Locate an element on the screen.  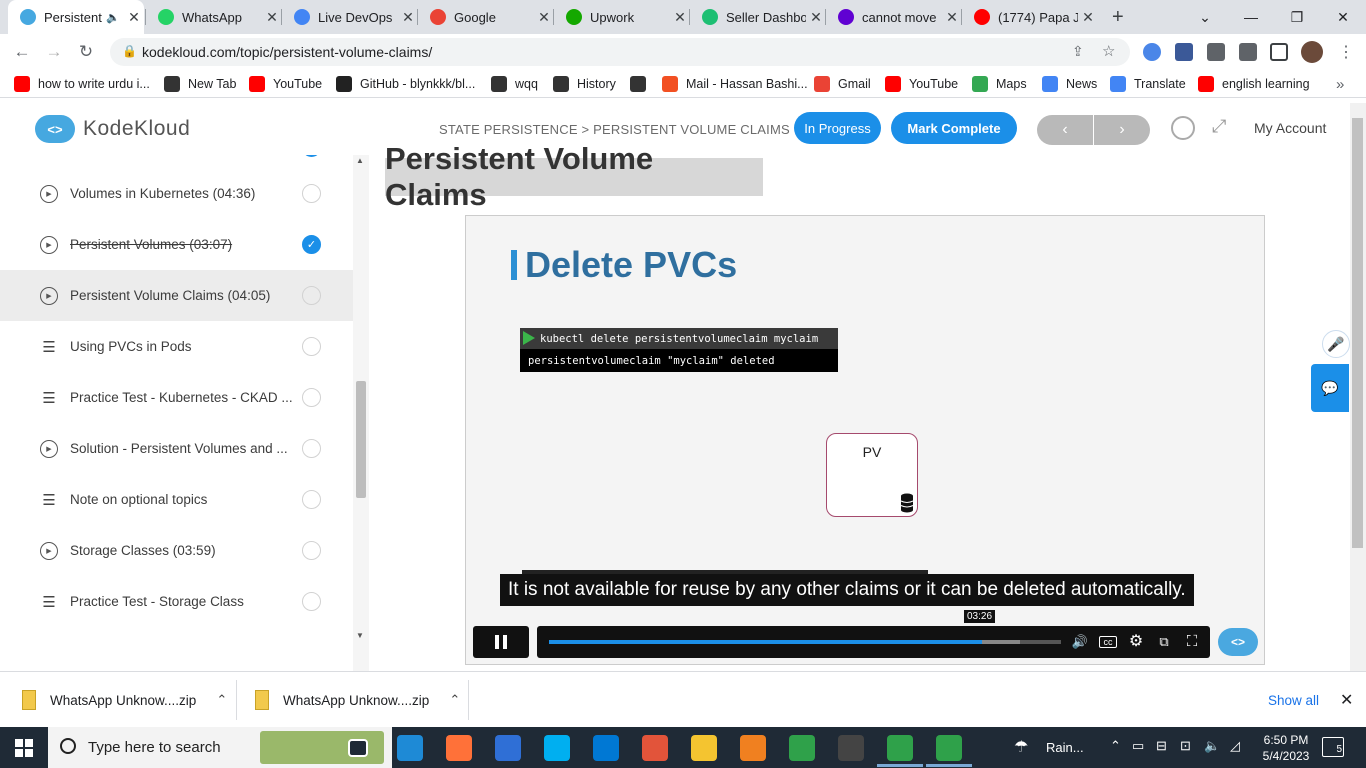
skype-icon is located at coordinates (557, 748).